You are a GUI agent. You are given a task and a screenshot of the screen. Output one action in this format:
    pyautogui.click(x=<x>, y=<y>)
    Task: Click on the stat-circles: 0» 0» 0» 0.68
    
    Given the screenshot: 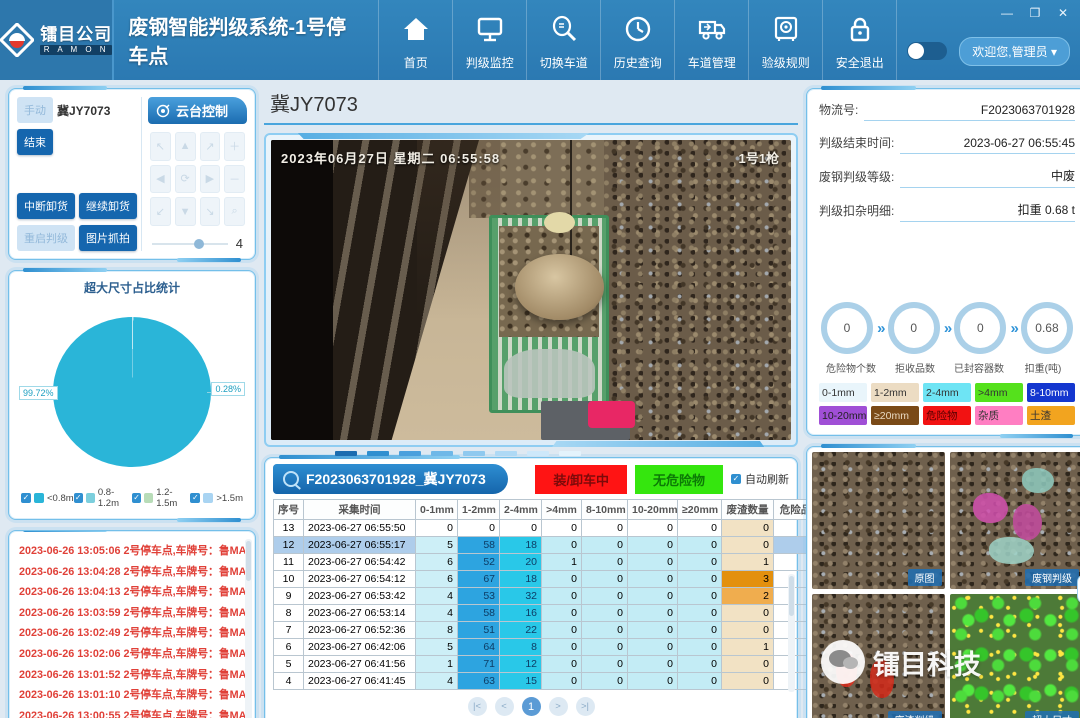 What is the action you would take?
    pyautogui.click(x=947, y=328)
    